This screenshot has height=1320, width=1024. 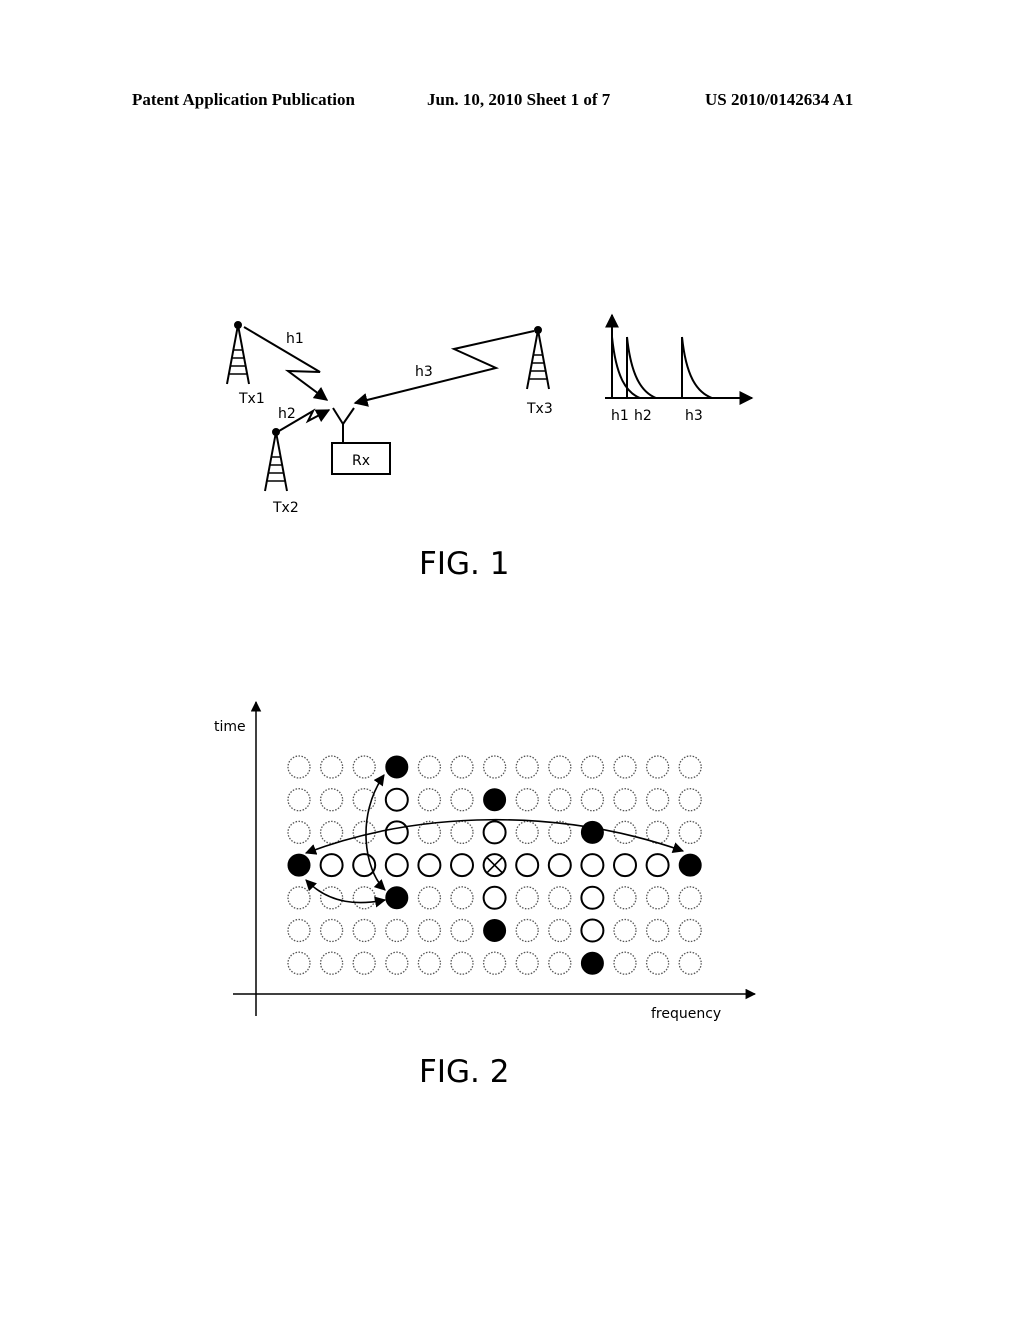 I want to click on subcarrier-grid, so click(x=494, y=865).